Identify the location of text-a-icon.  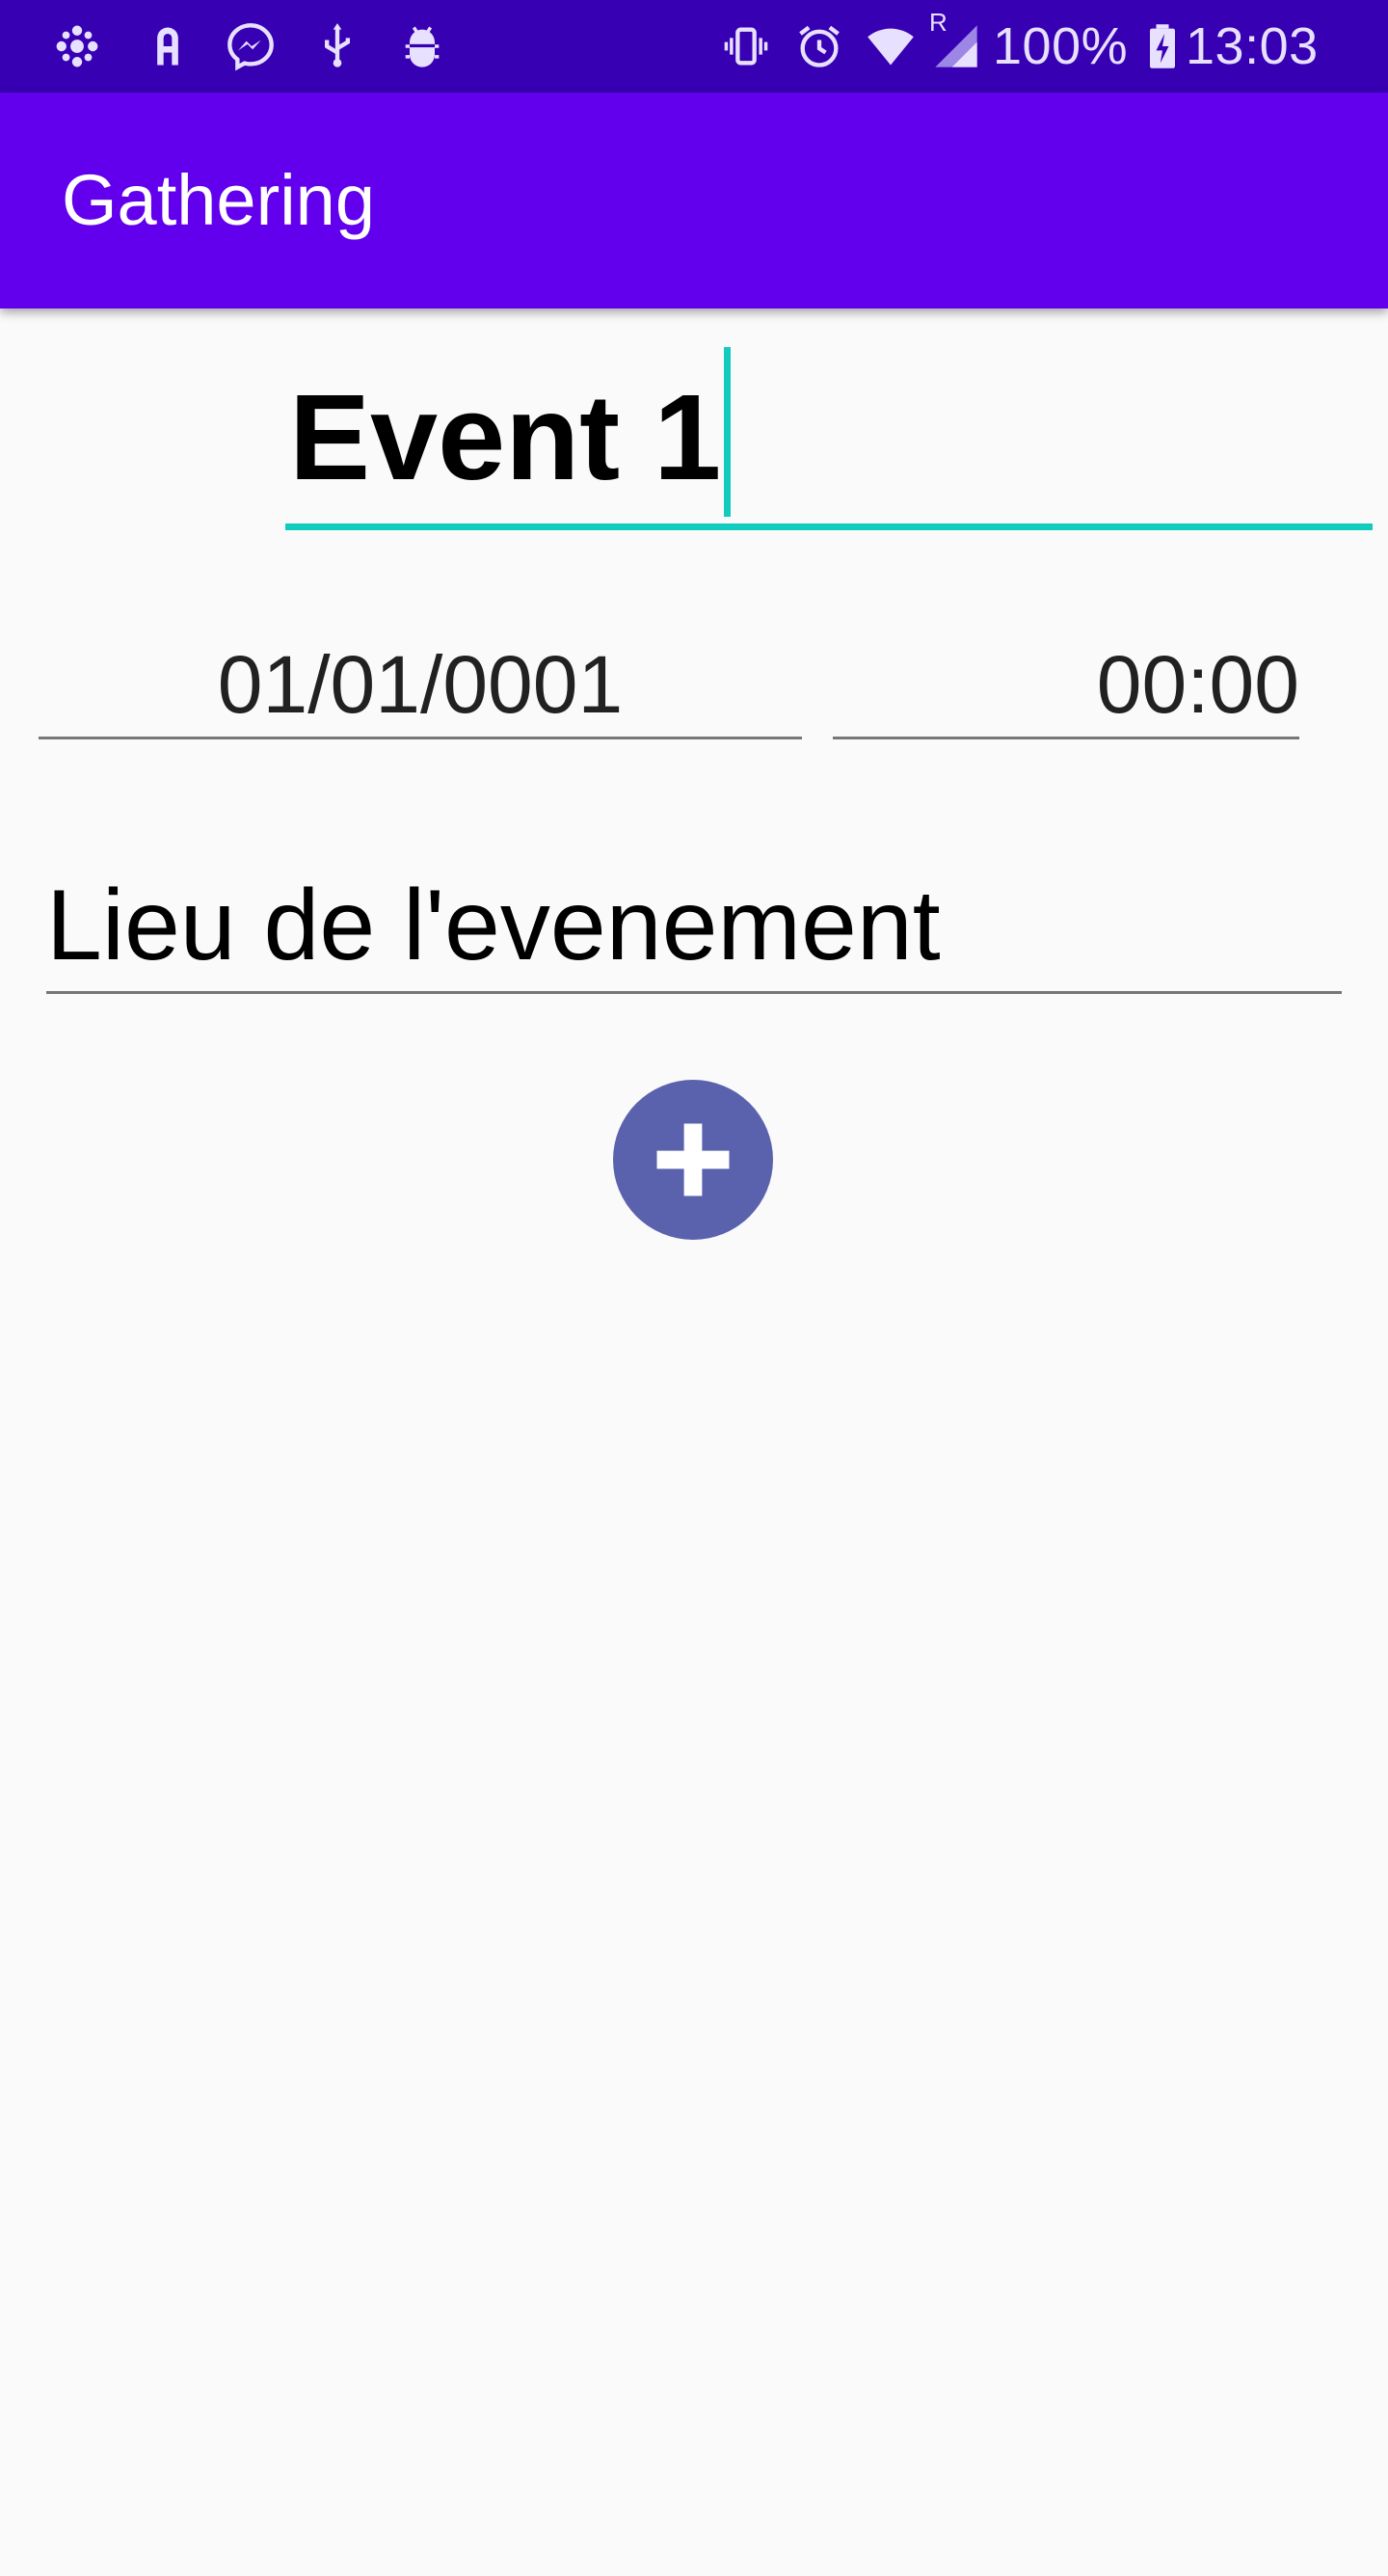
(168, 46).